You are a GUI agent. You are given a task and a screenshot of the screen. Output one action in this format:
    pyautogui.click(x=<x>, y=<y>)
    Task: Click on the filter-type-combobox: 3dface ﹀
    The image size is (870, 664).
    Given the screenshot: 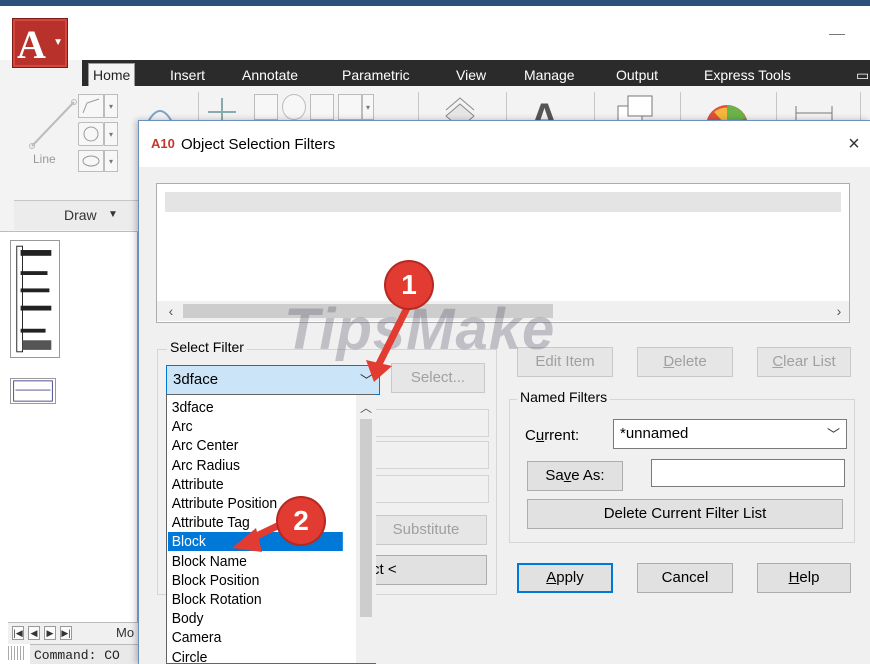 What is the action you would take?
    pyautogui.click(x=273, y=380)
    